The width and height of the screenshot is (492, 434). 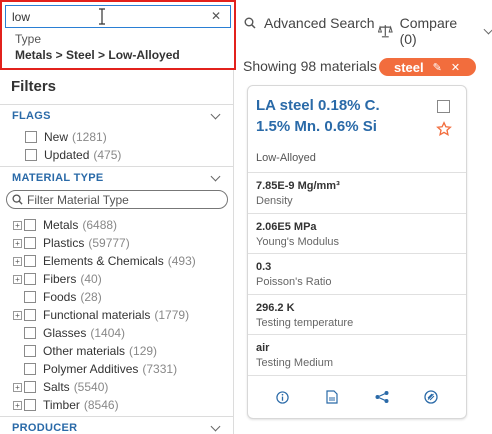 I want to click on material-type-item: + Salts (5540), so click(x=60, y=387).